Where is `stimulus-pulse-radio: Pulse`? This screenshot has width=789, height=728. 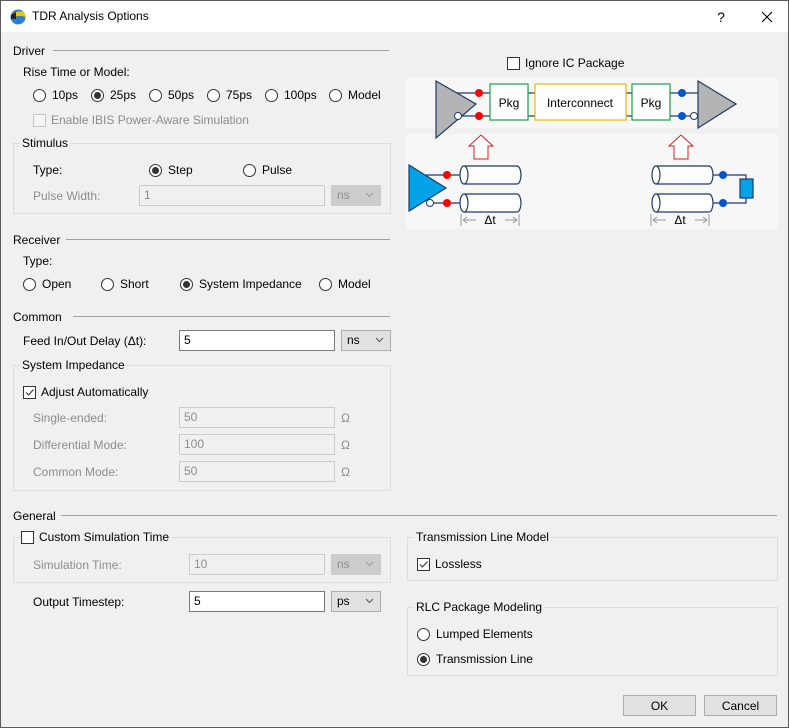 stimulus-pulse-radio: Pulse is located at coordinates (267, 170).